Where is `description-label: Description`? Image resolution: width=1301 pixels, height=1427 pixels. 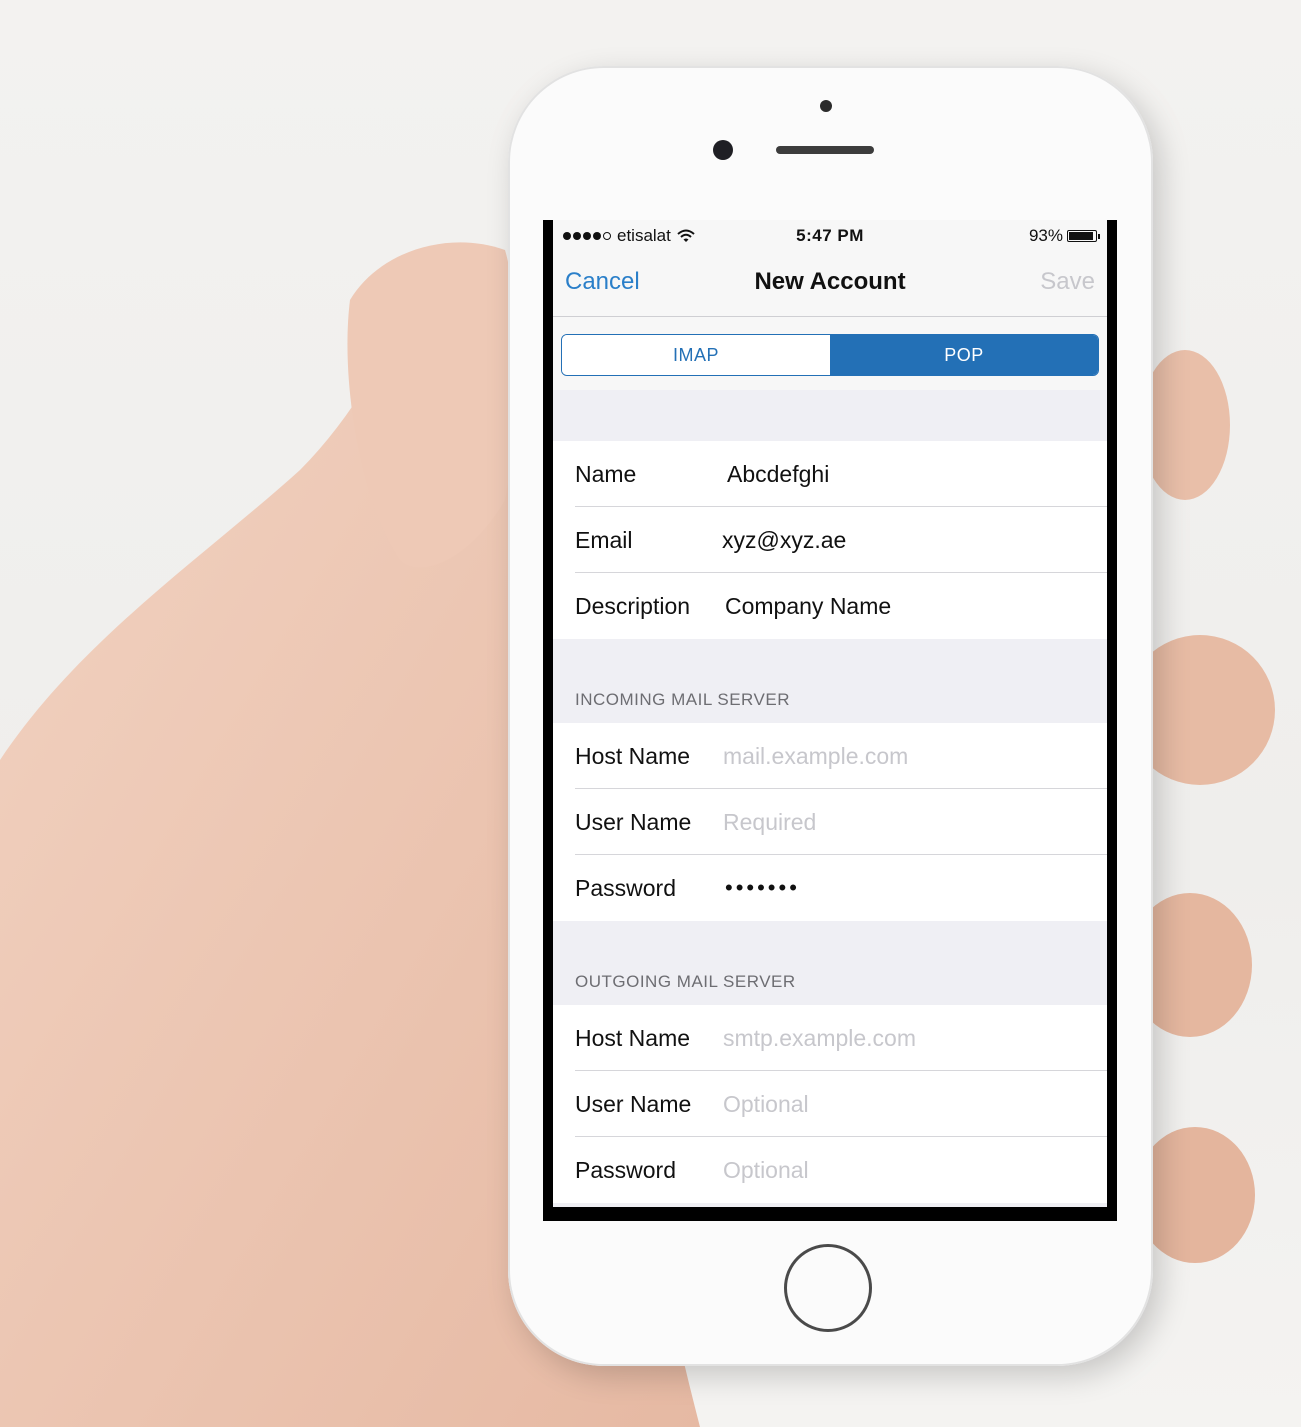 description-label: Description is located at coordinates (633, 606).